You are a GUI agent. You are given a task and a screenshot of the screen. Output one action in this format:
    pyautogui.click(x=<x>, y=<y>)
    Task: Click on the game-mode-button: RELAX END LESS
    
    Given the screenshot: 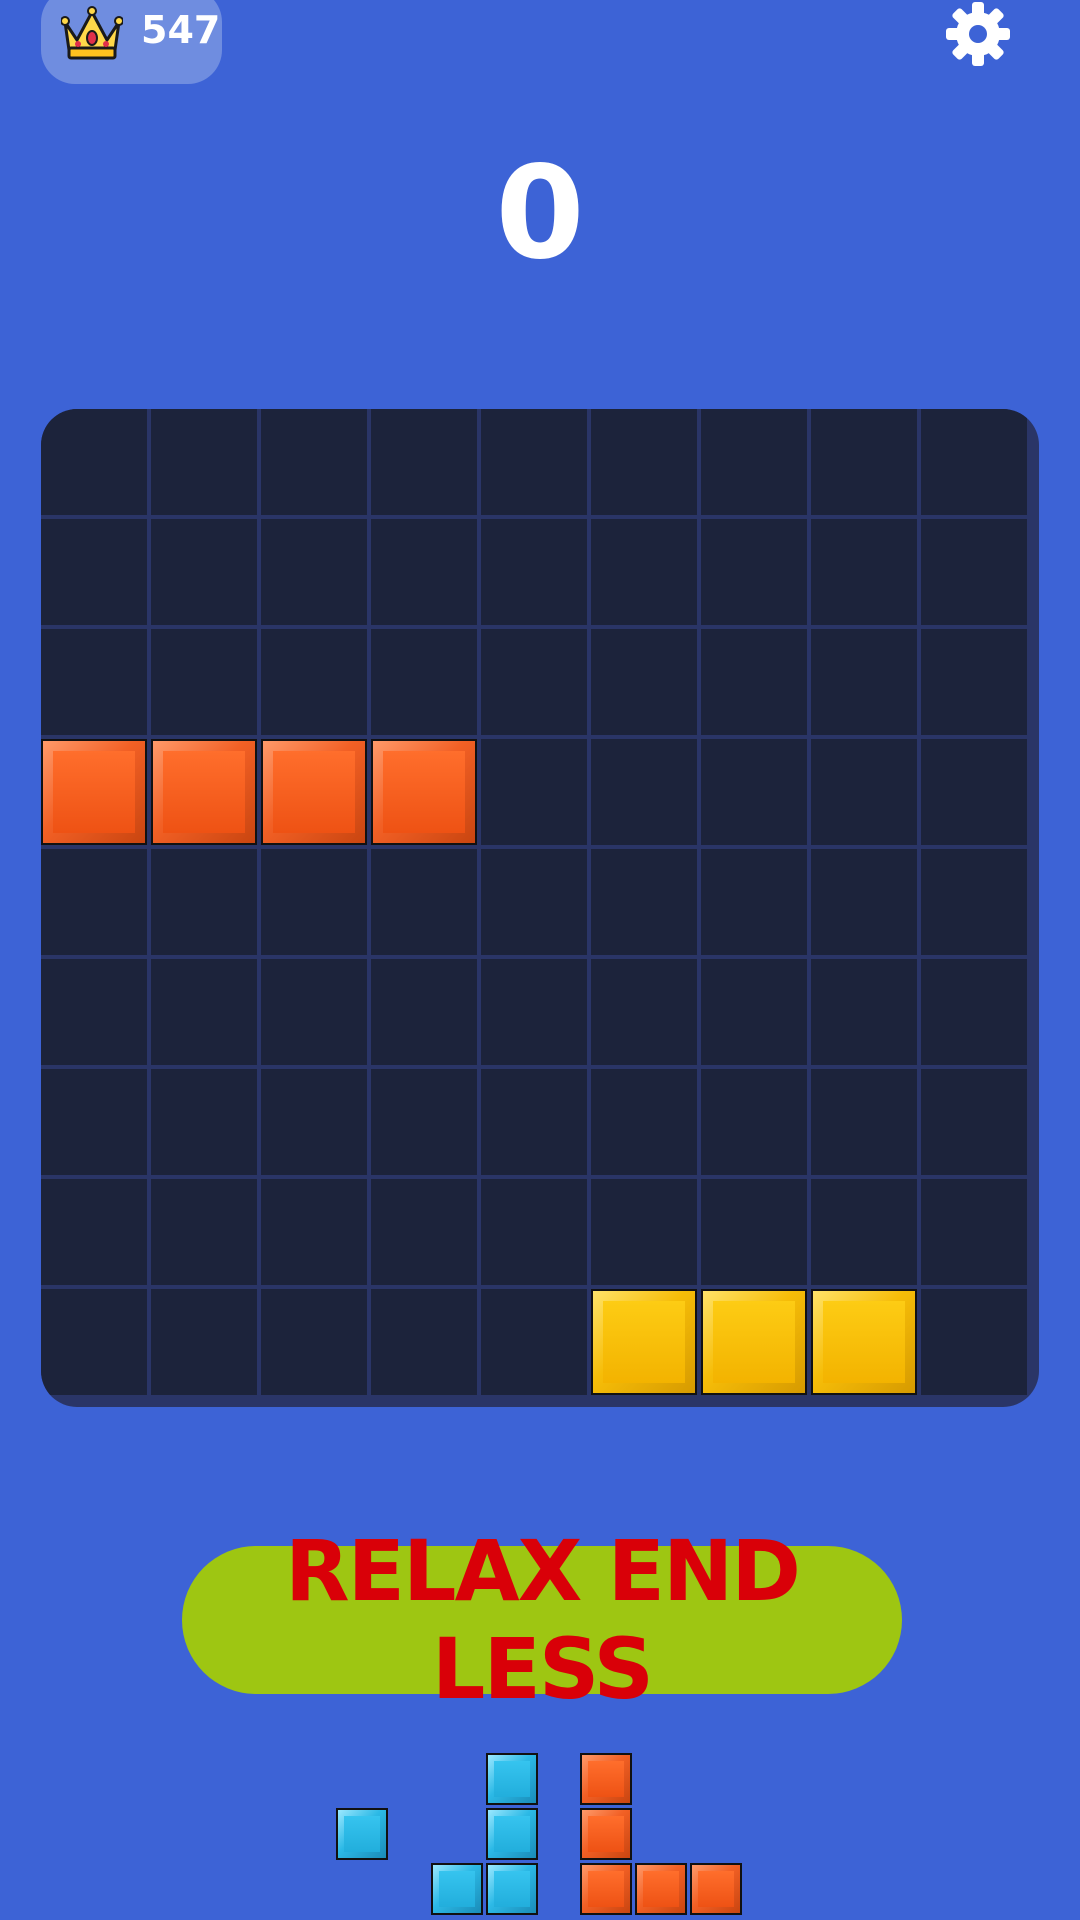 What is the action you would take?
    pyautogui.click(x=542, y=1620)
    